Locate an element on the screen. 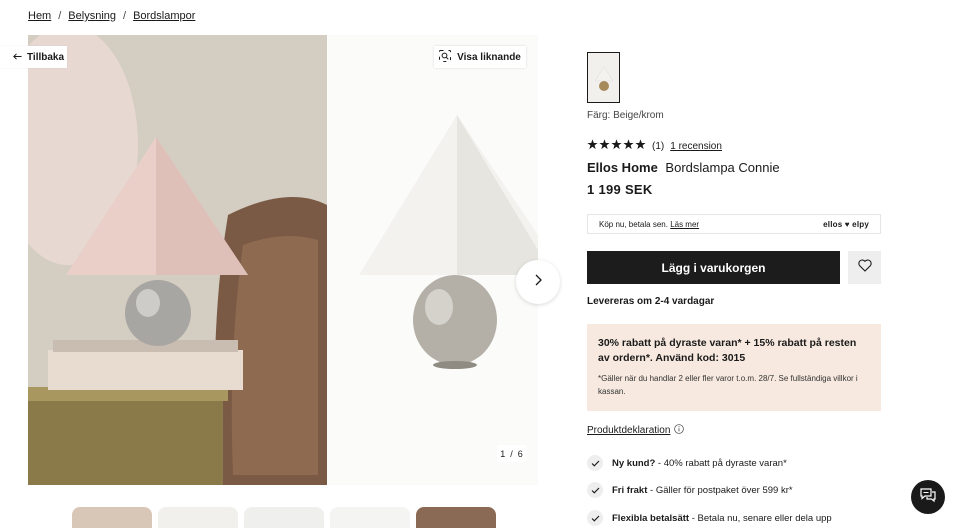 The height and width of the screenshot is (528, 960). payment-banner: Köp nu, betala sen. Läs mer ellos ♥ elpy is located at coordinates (734, 224).